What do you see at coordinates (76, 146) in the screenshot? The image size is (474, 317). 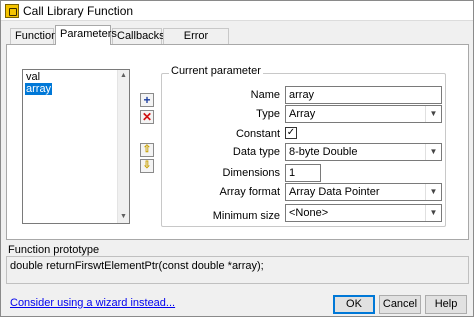 I see `parameter-list: val array ▲ ▼` at bounding box center [76, 146].